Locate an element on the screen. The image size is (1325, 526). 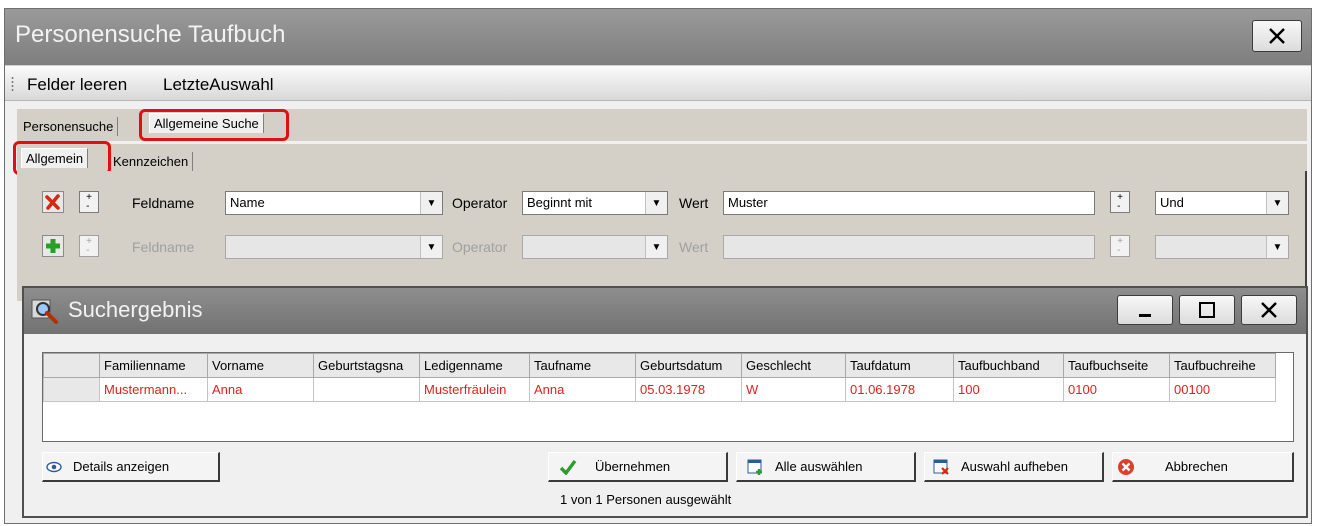
operator-select-disabled: ▼ is located at coordinates (595, 247).